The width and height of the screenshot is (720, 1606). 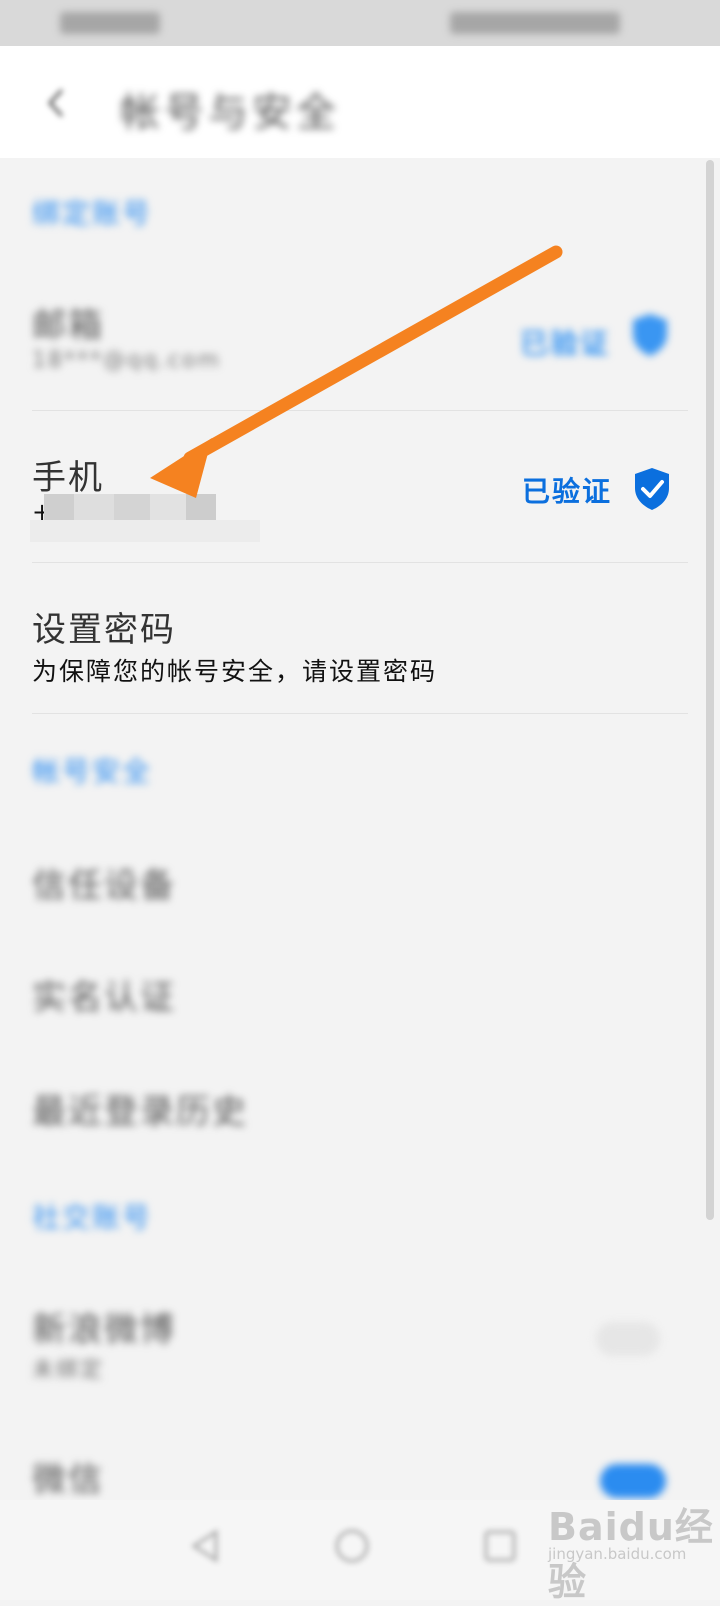 I want to click on status-right-icons, so click(x=535, y=23).